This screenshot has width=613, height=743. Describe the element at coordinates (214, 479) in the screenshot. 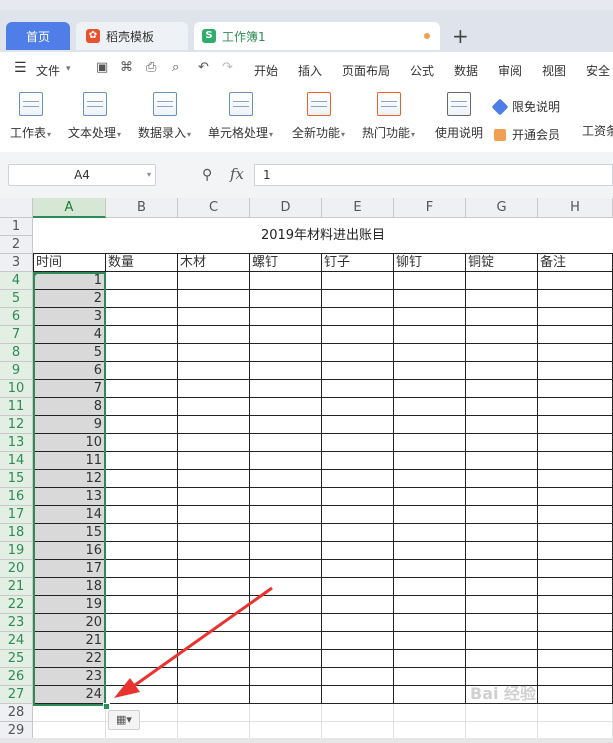

I see `cell-c15` at that location.